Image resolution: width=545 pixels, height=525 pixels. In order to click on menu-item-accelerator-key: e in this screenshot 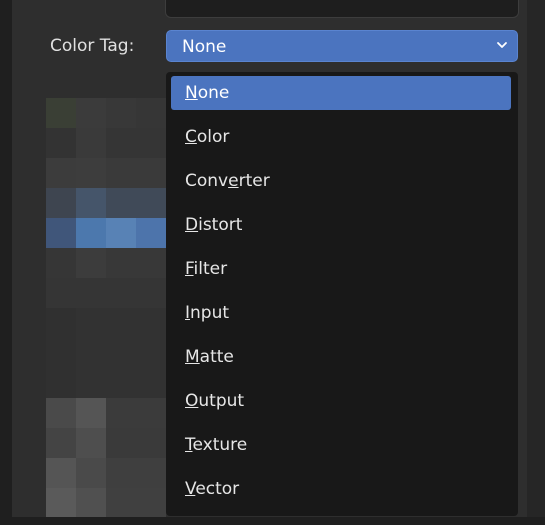, I will do `click(233, 181)`.